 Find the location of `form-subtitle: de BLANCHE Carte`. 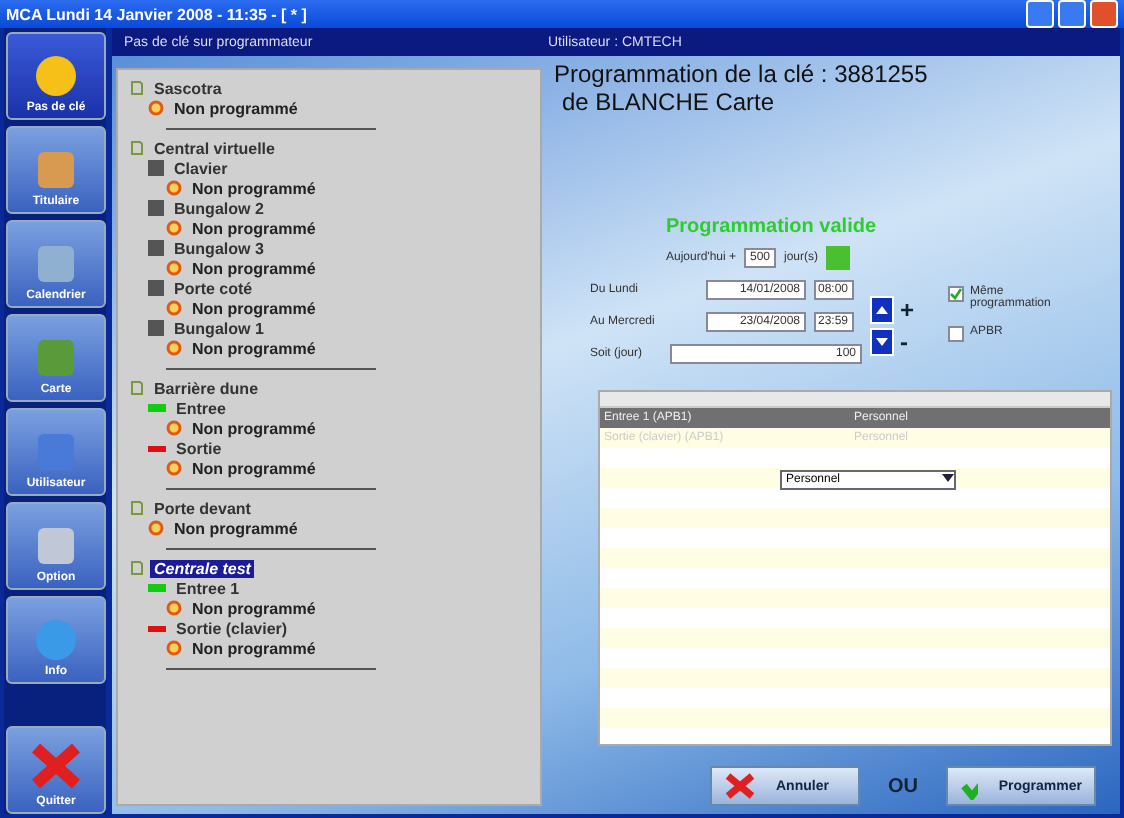

form-subtitle: de BLANCHE Carte is located at coordinates (668, 102).